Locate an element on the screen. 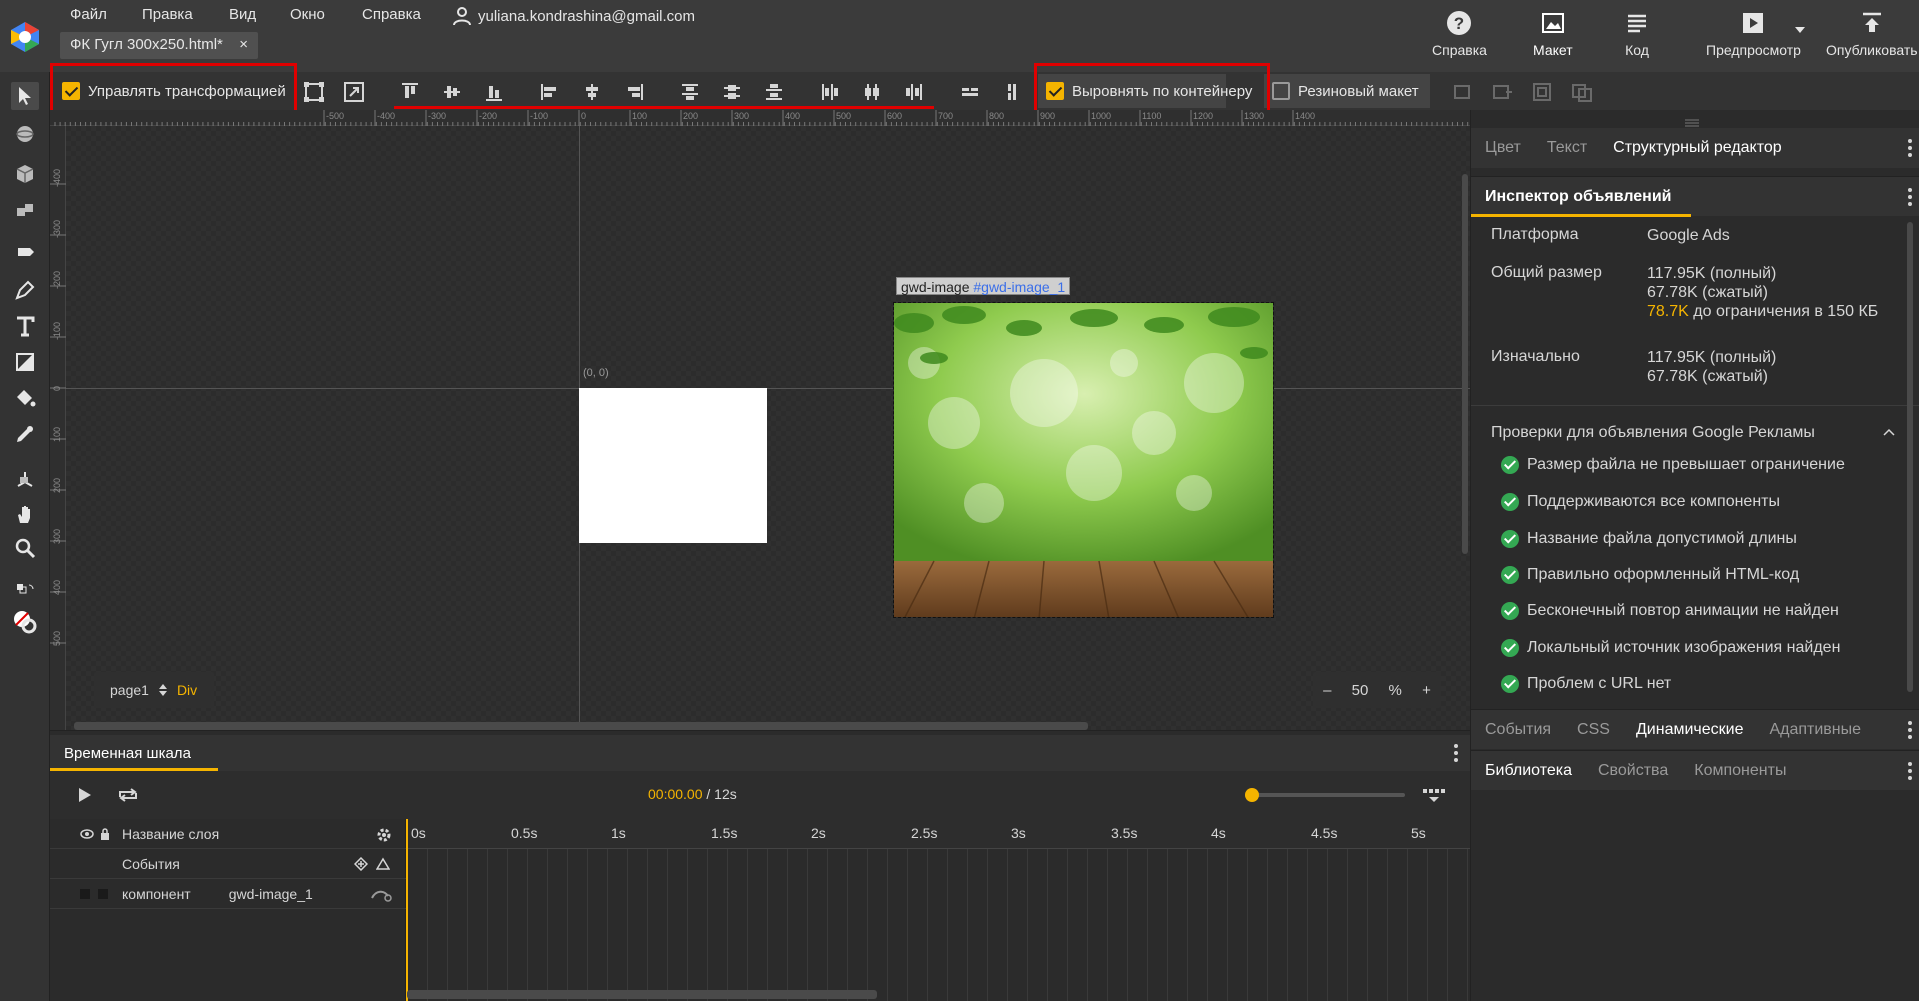  distribute-right-icon is located at coordinates (914, 92).